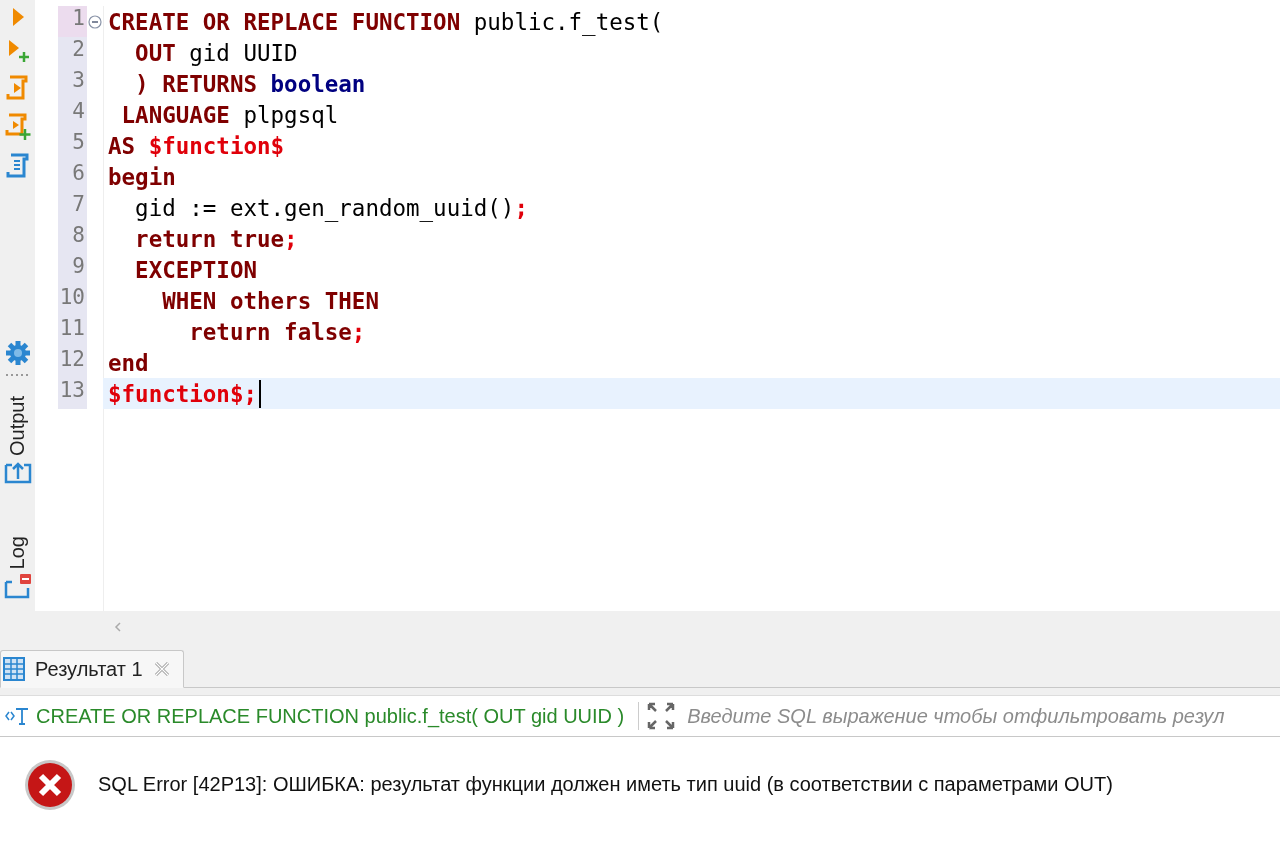  Describe the element at coordinates (330, 716) in the screenshot. I see `query-text: CREATE OR REPLACE FUNCTION public.f_test( OUT gid UUID )` at that location.